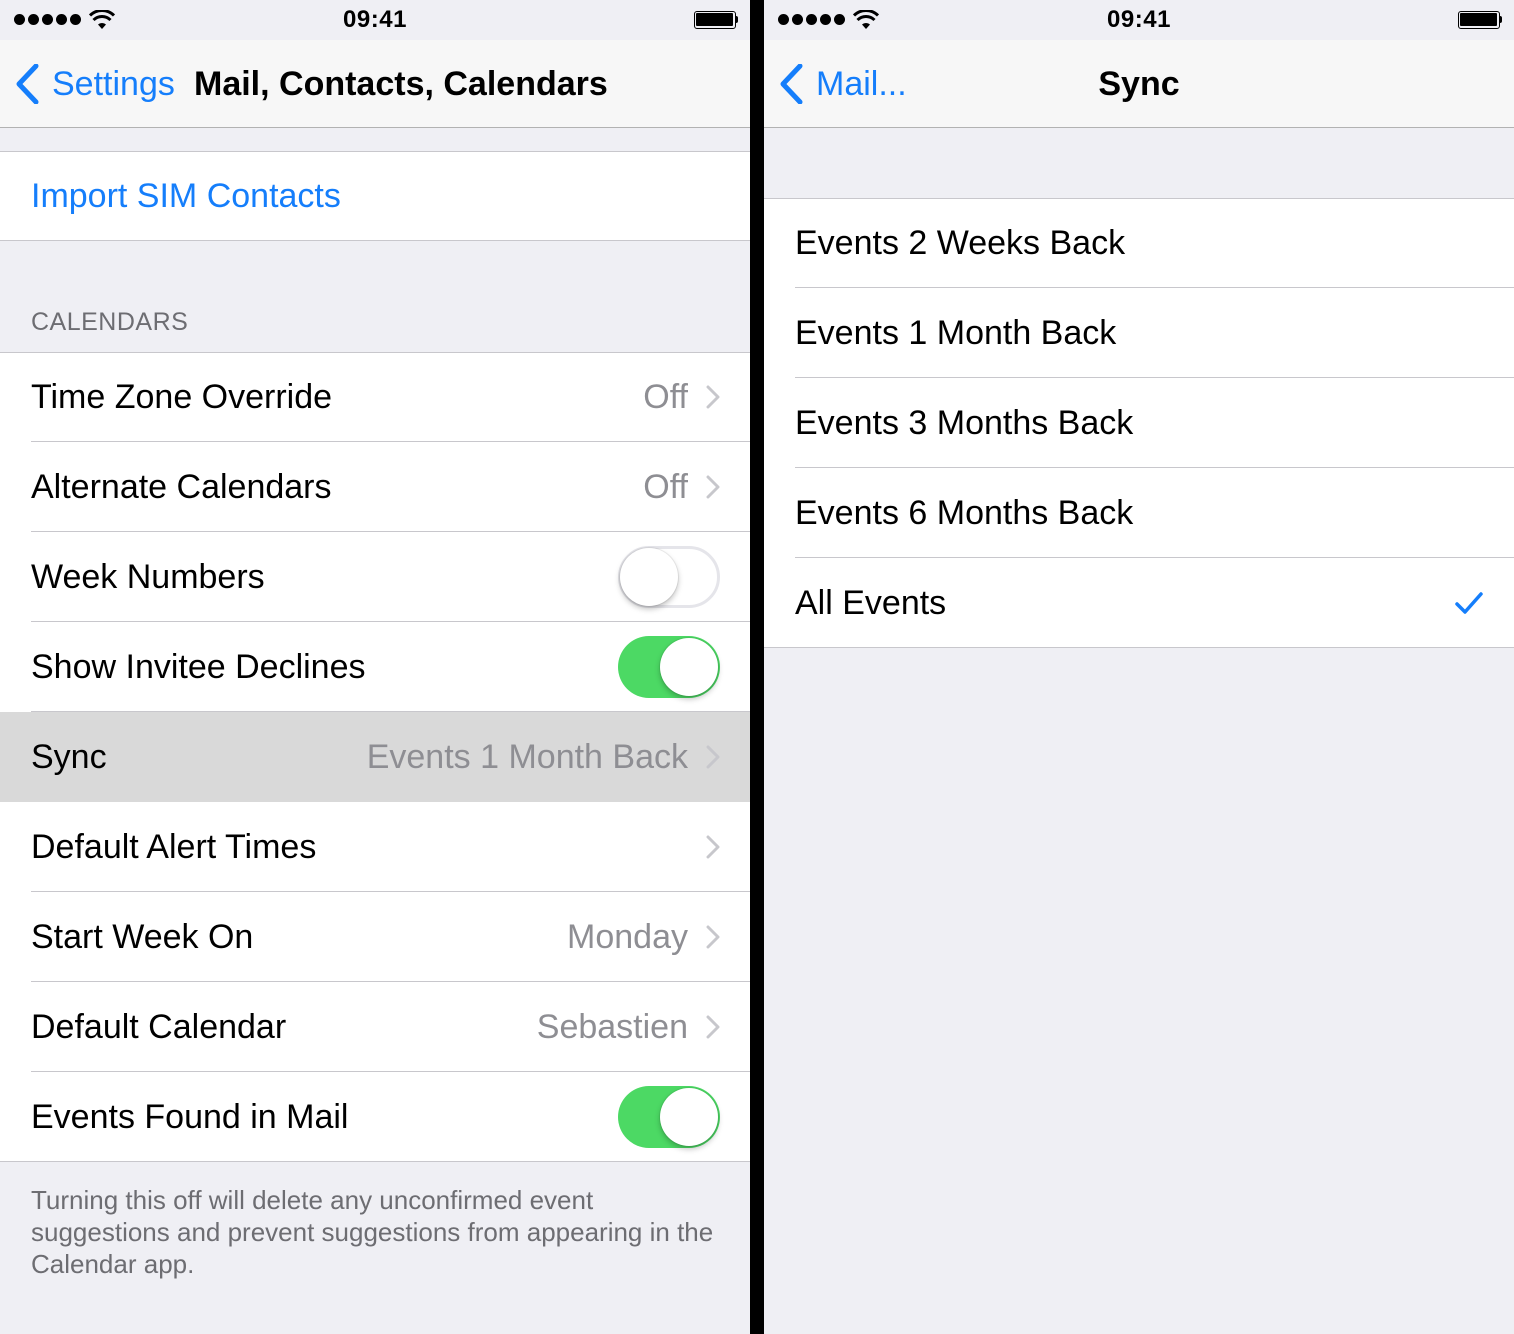 The height and width of the screenshot is (1334, 1514). Describe the element at coordinates (27, 84) in the screenshot. I see `chevron-left-icon` at that location.